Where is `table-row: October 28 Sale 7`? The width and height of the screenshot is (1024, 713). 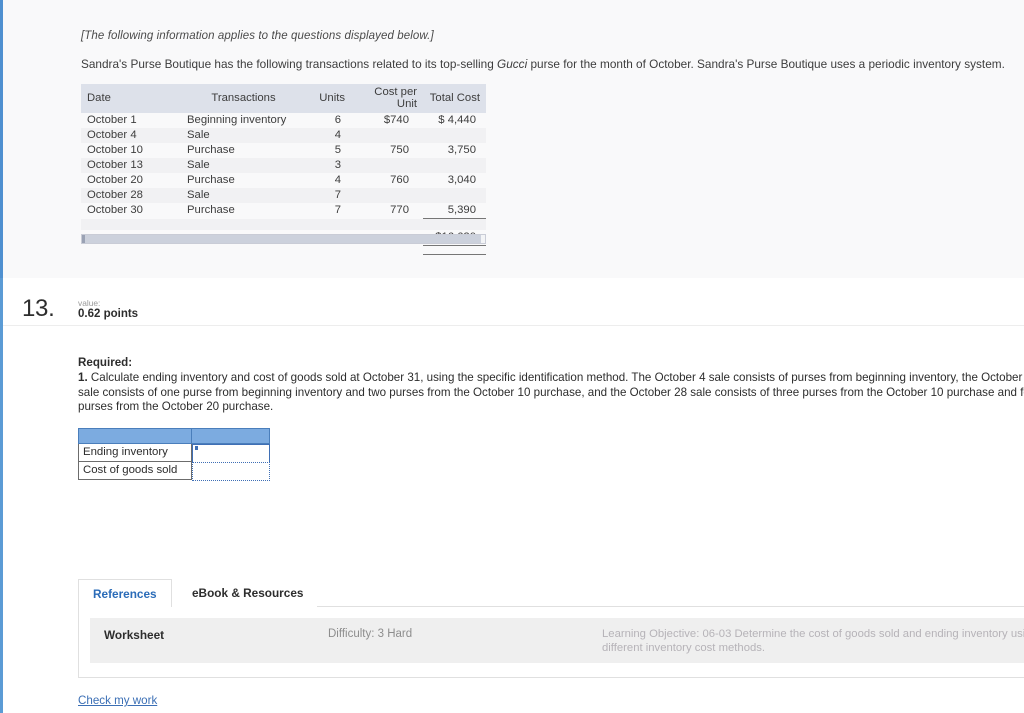 table-row: October 28 Sale 7 is located at coordinates (283, 195).